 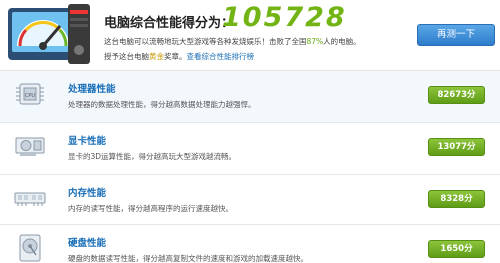 What do you see at coordinates (152, 156) in the screenshot?
I see `graphics-description: 显卡的3D运算性能，得分越高玩大型游戏越流畅。` at bounding box center [152, 156].